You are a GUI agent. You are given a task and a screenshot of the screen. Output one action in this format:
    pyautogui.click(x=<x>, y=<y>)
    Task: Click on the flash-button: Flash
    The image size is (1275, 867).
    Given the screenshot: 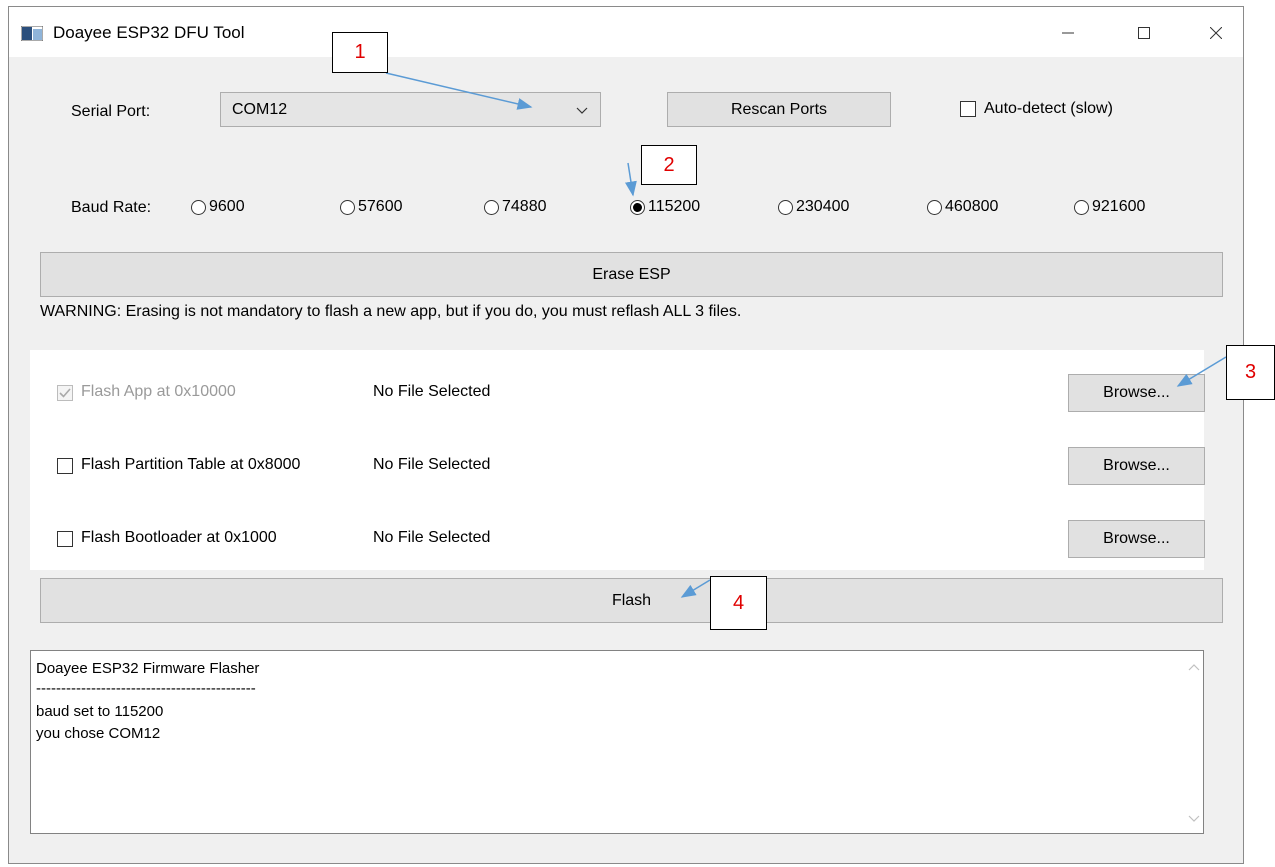 What is the action you would take?
    pyautogui.click(x=631, y=600)
    